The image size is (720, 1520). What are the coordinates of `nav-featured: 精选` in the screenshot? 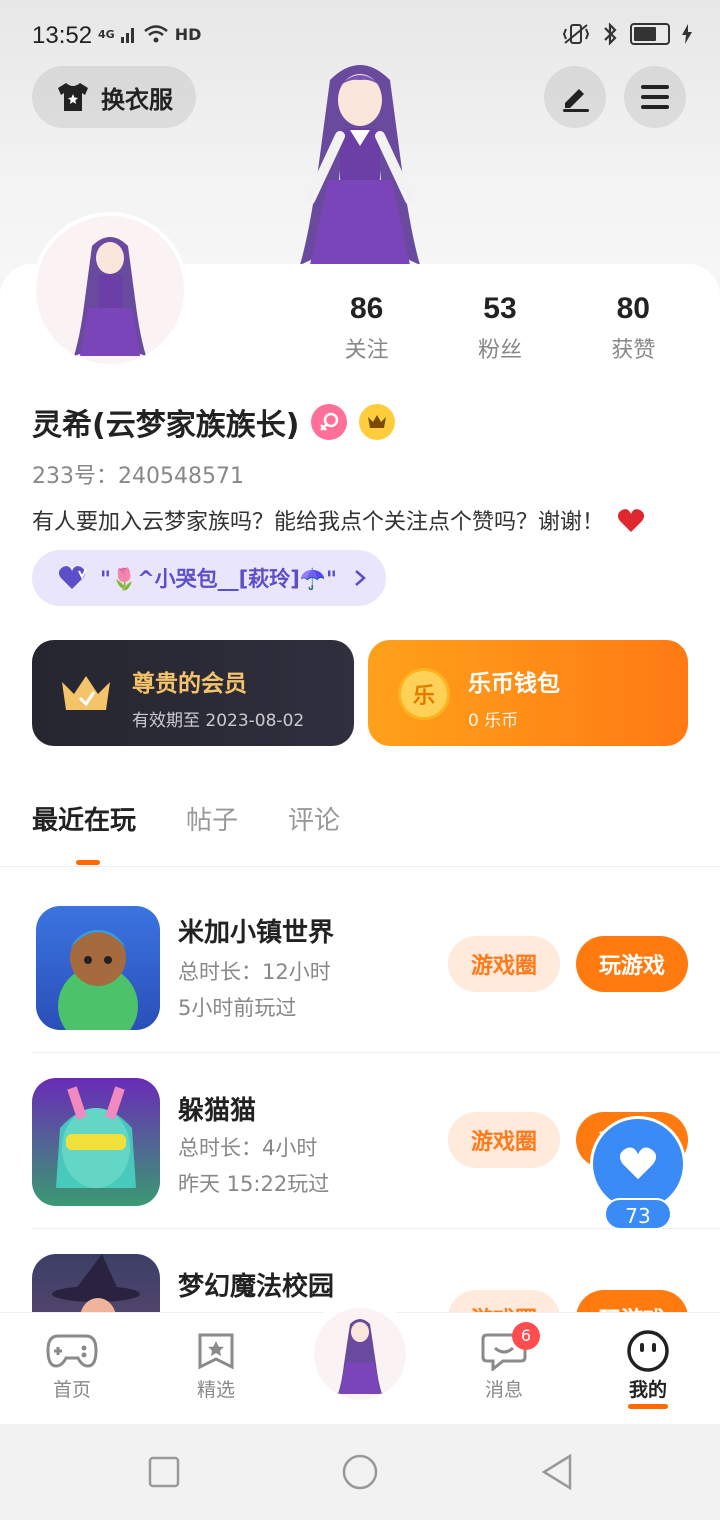 It's located at (216, 1365).